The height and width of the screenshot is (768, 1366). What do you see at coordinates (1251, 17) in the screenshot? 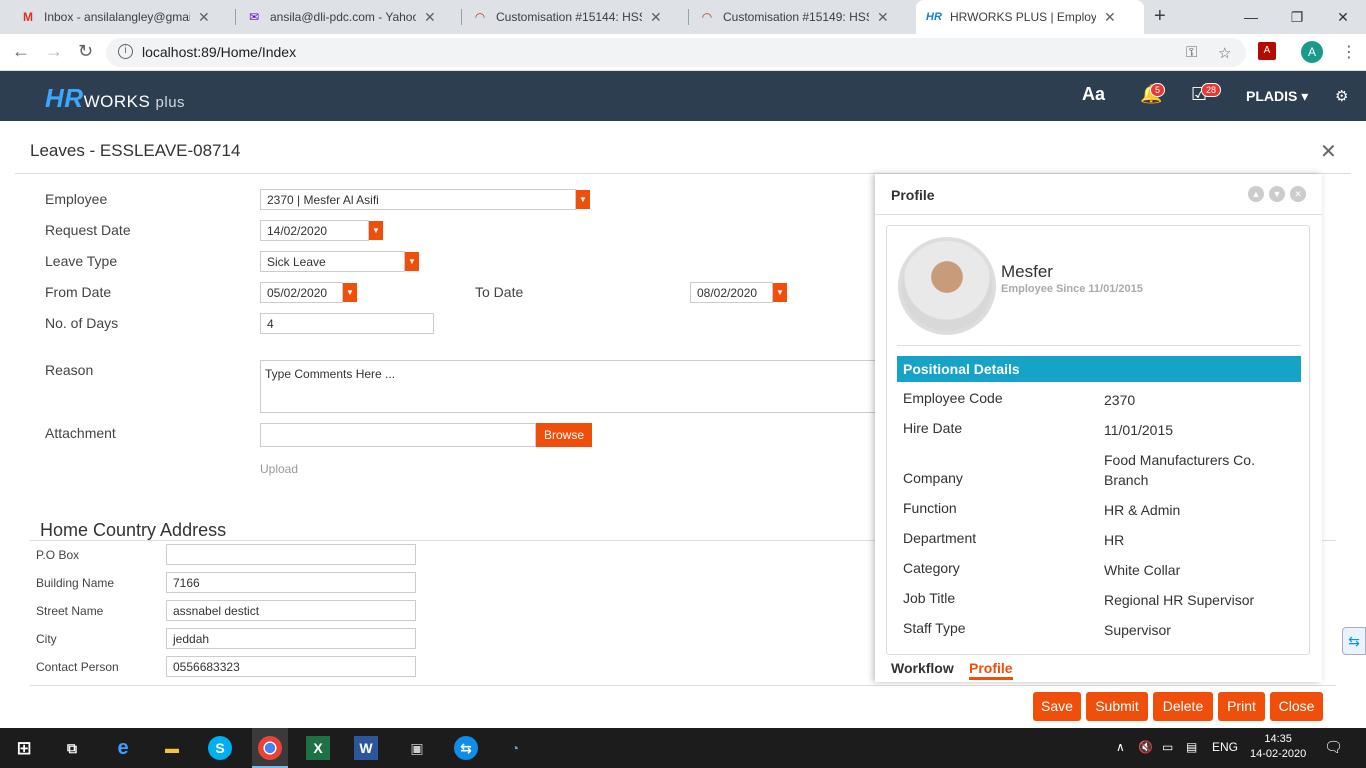
I see `minimize-icon: —` at bounding box center [1251, 17].